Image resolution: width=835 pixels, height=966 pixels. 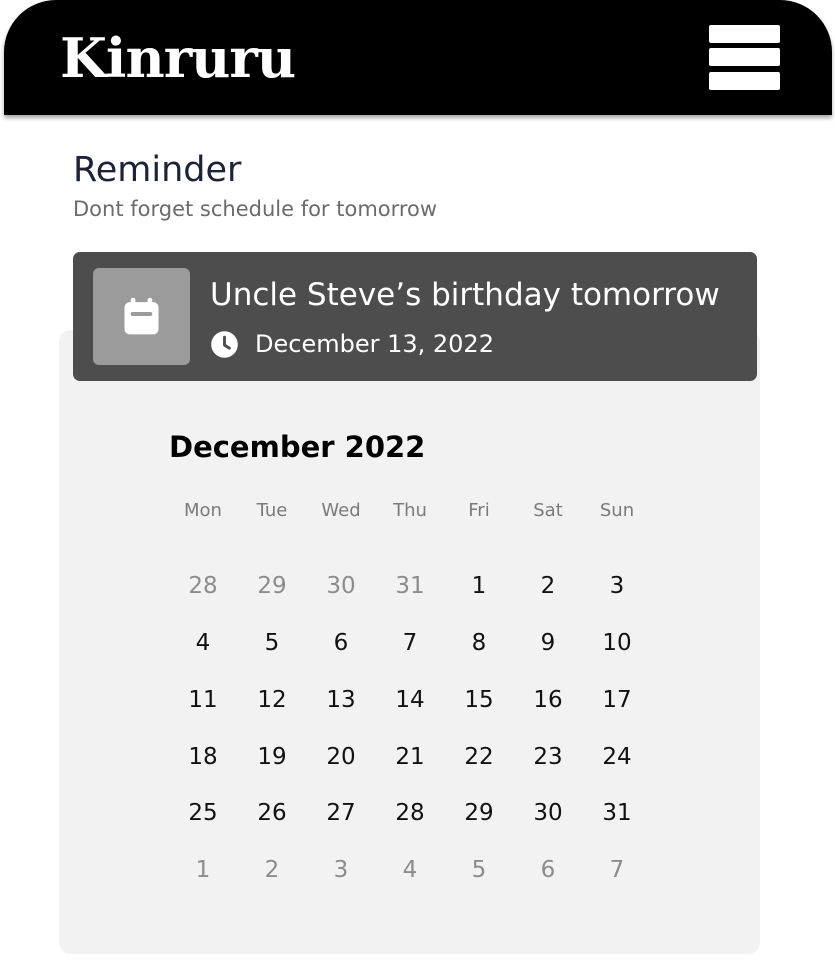 I want to click on calendar-day-cell: 21, so click(x=410, y=757).